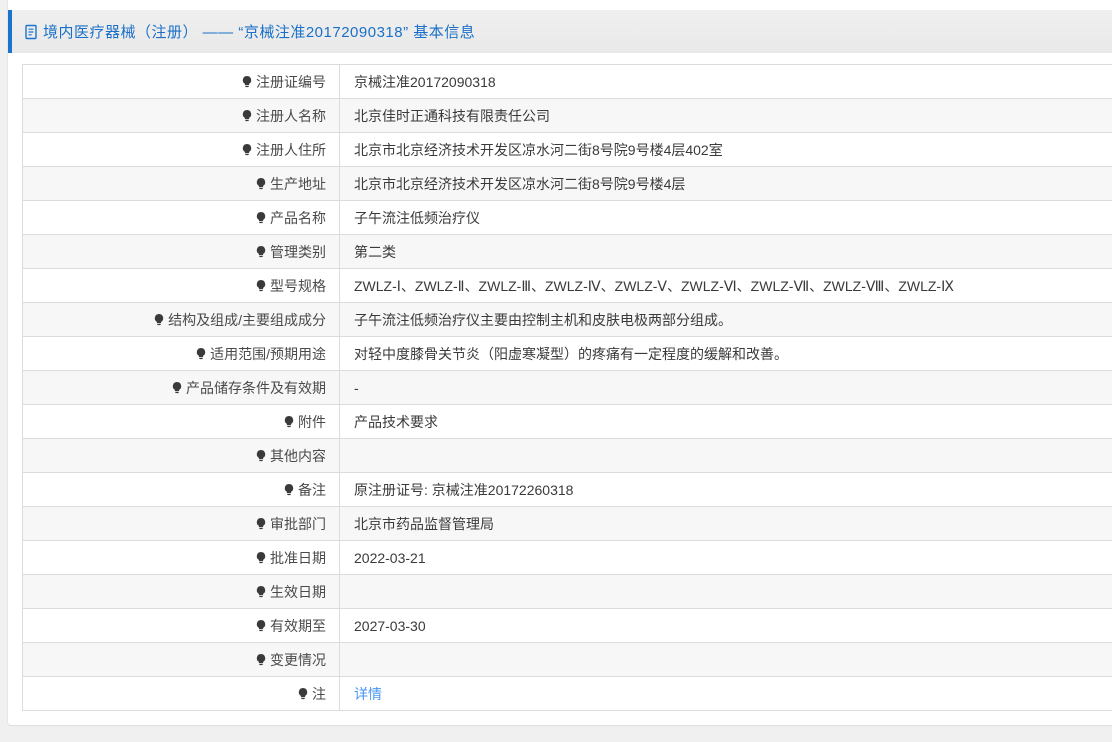 The image size is (1112, 742). What do you see at coordinates (520, 183) in the screenshot?
I see `row-value-text: 北京市北京经济技术开发区凉水河二街8号院9号楼4层` at bounding box center [520, 183].